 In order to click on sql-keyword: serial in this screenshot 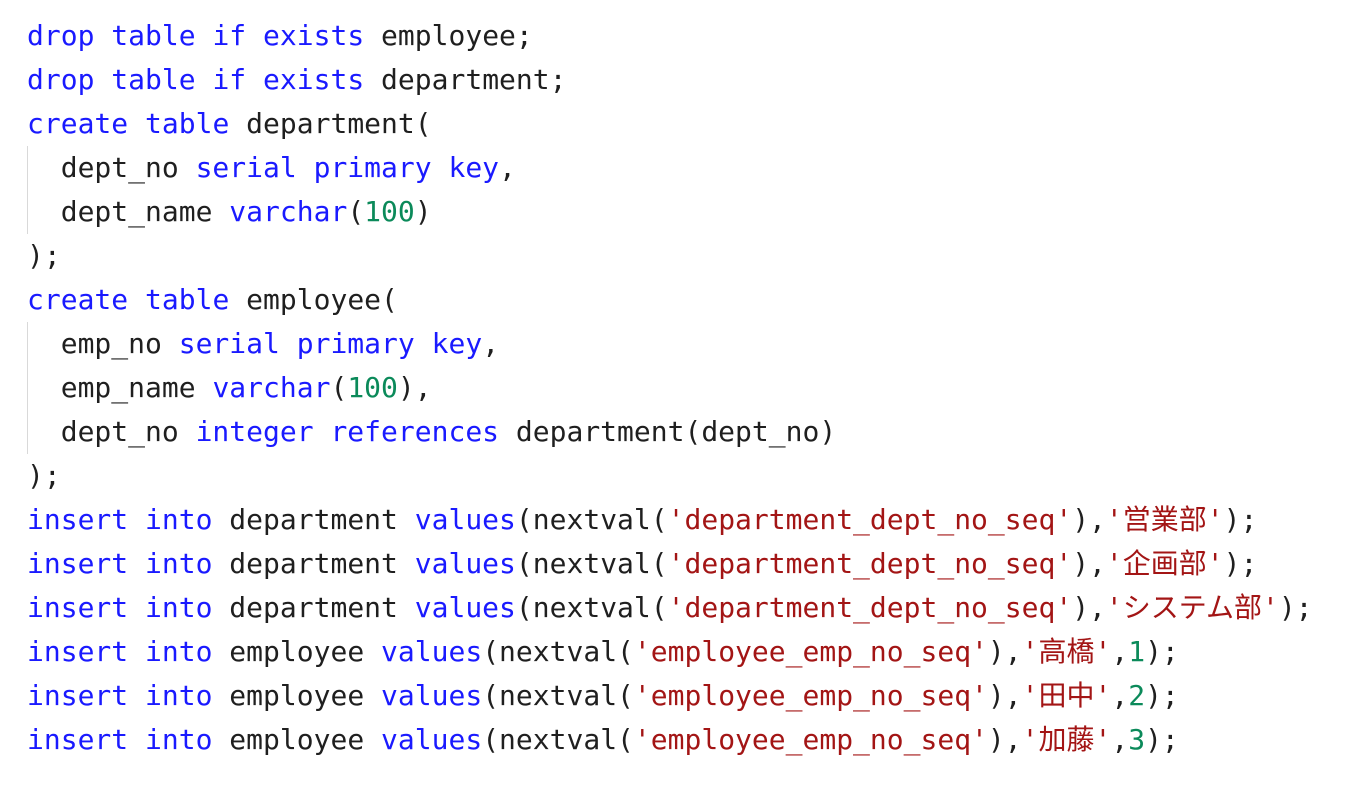, I will do `click(229, 343)`.